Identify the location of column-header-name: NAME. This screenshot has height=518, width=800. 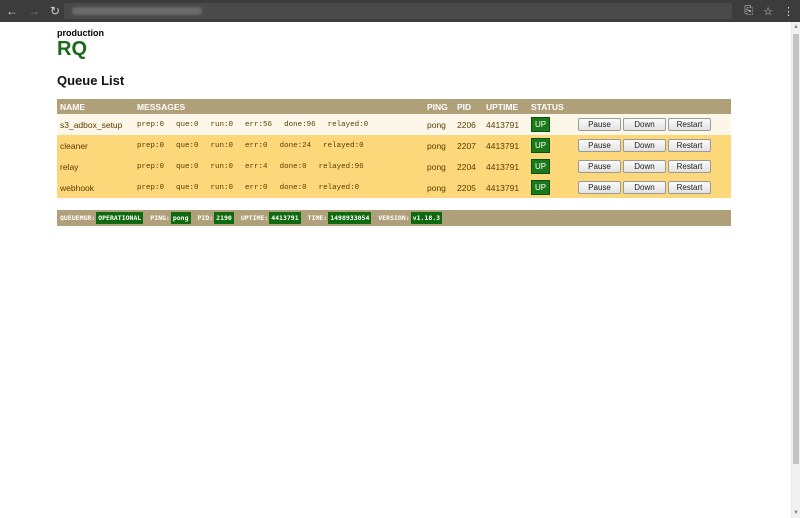
(73, 106).